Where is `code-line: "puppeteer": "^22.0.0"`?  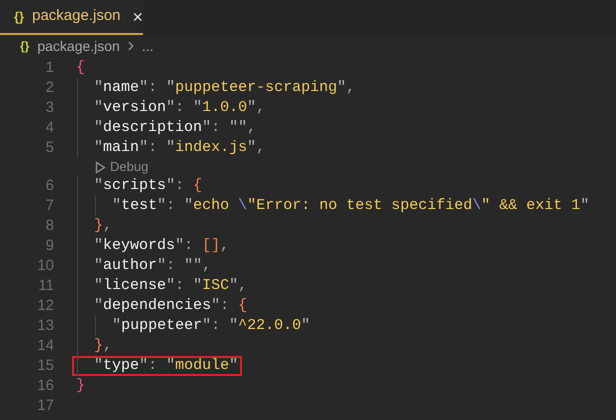
code-line: "puppeteer": "^22.0.0" is located at coordinates (211, 326).